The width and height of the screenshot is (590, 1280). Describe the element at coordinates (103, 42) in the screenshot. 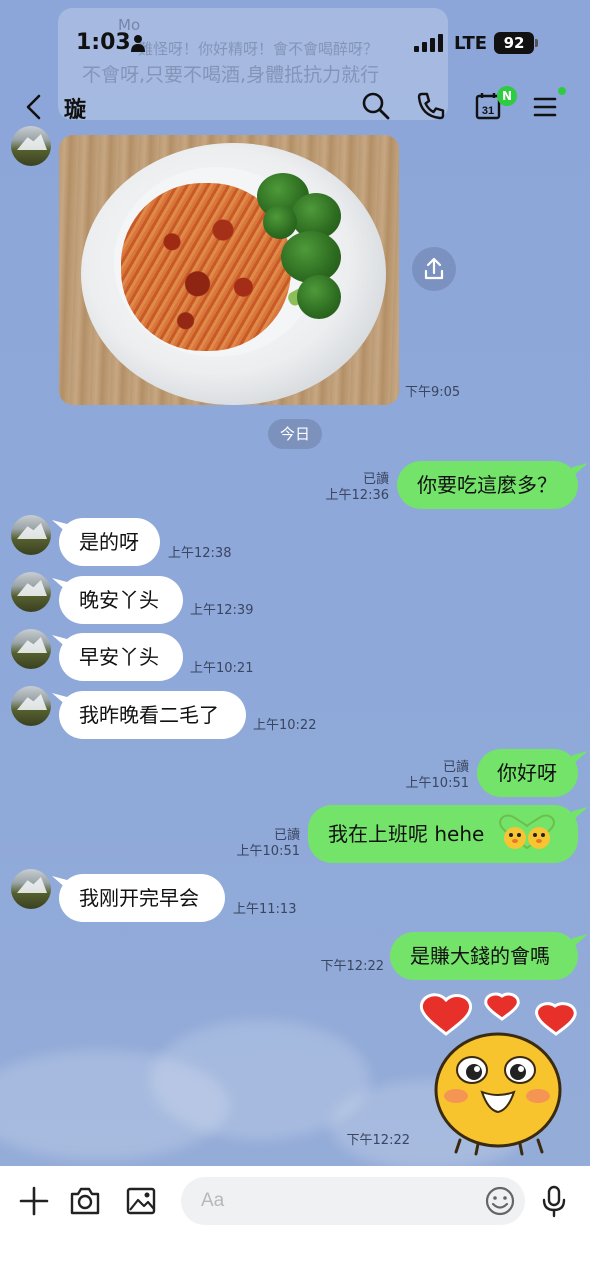

I see `status-time: 1:03` at that location.